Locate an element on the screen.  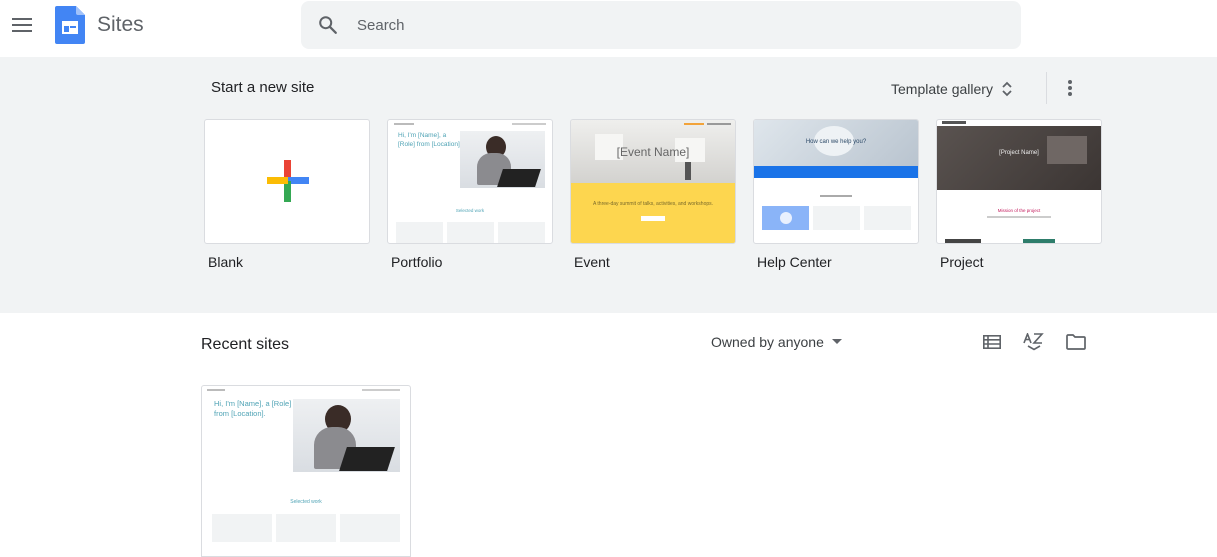
template-thumbnail-help-center: How can we help you? is located at coordinates (836, 181).